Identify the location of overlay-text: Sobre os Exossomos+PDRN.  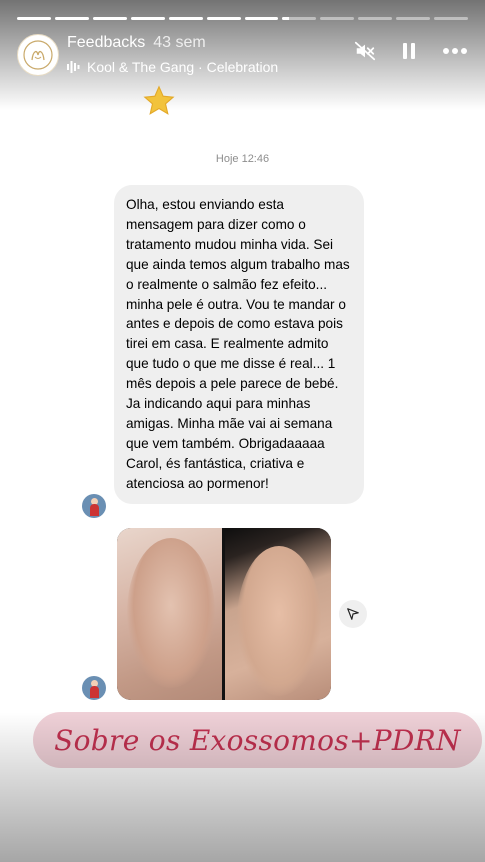
(257, 740).